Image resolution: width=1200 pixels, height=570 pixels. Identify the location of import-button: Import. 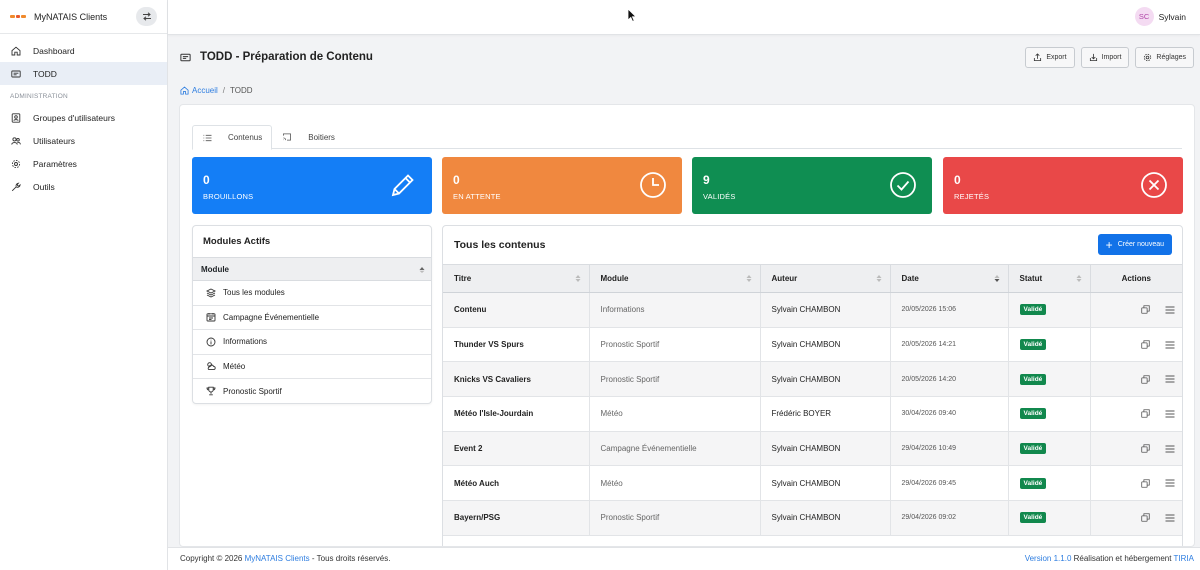
(1105, 57).